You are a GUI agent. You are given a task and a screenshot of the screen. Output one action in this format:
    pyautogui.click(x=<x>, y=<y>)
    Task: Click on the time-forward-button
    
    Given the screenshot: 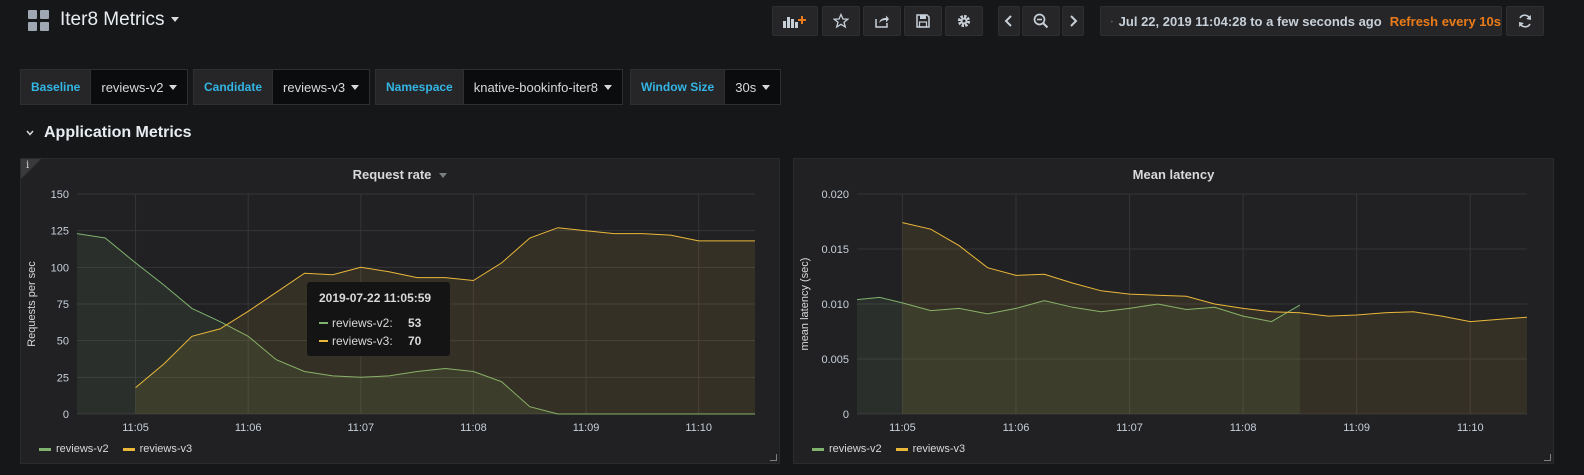 What is the action you would take?
    pyautogui.click(x=1073, y=21)
    